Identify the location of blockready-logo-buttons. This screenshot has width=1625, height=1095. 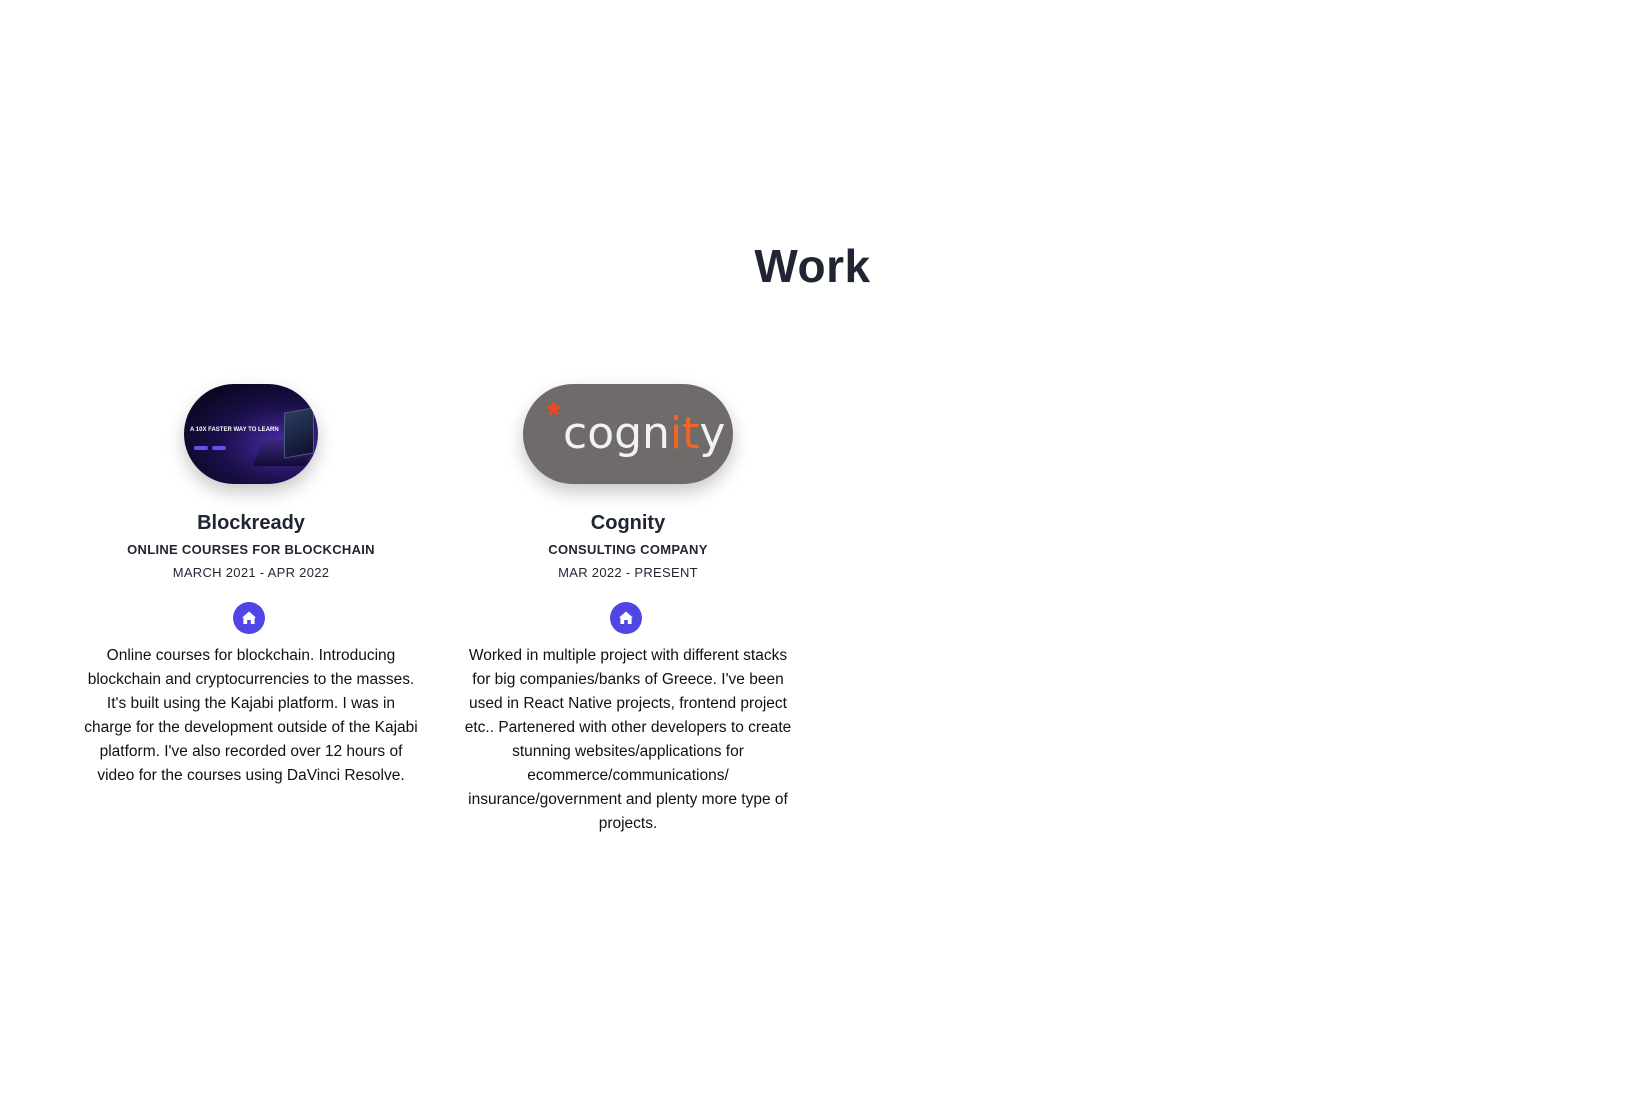
(210, 448).